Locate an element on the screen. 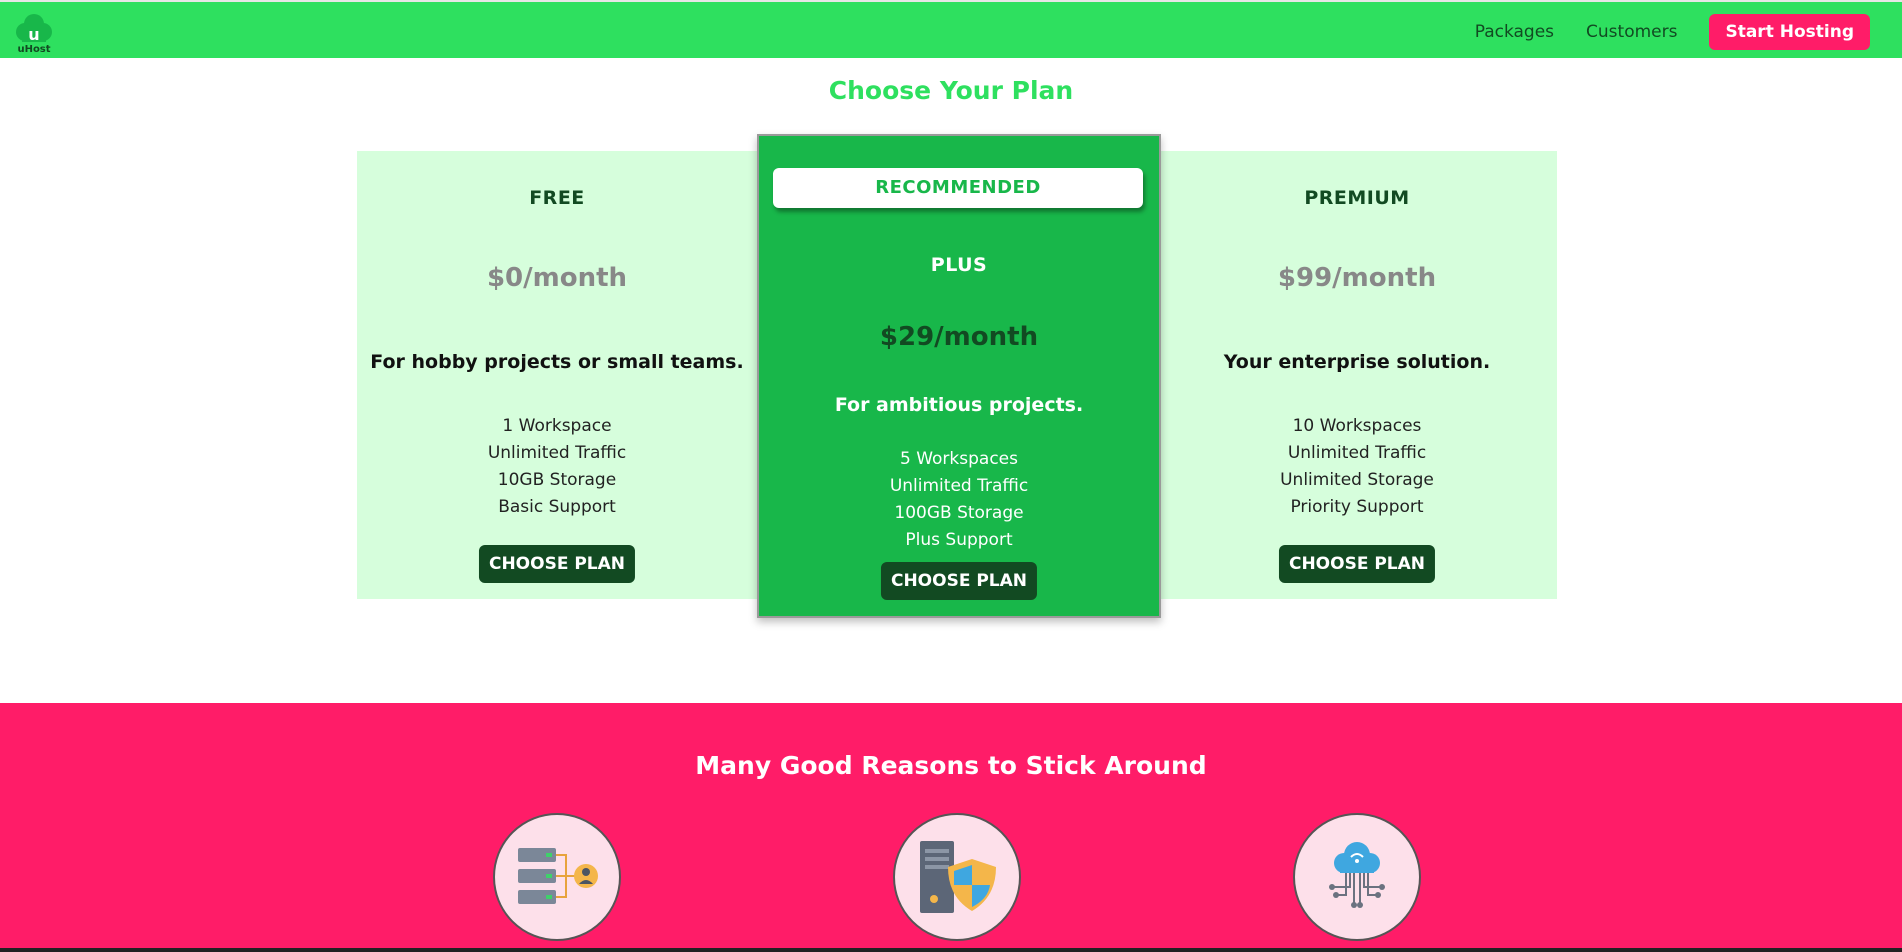 The width and height of the screenshot is (1902, 952). choose-plan-plus-button: CHOOSE PLAN is located at coordinates (959, 581).